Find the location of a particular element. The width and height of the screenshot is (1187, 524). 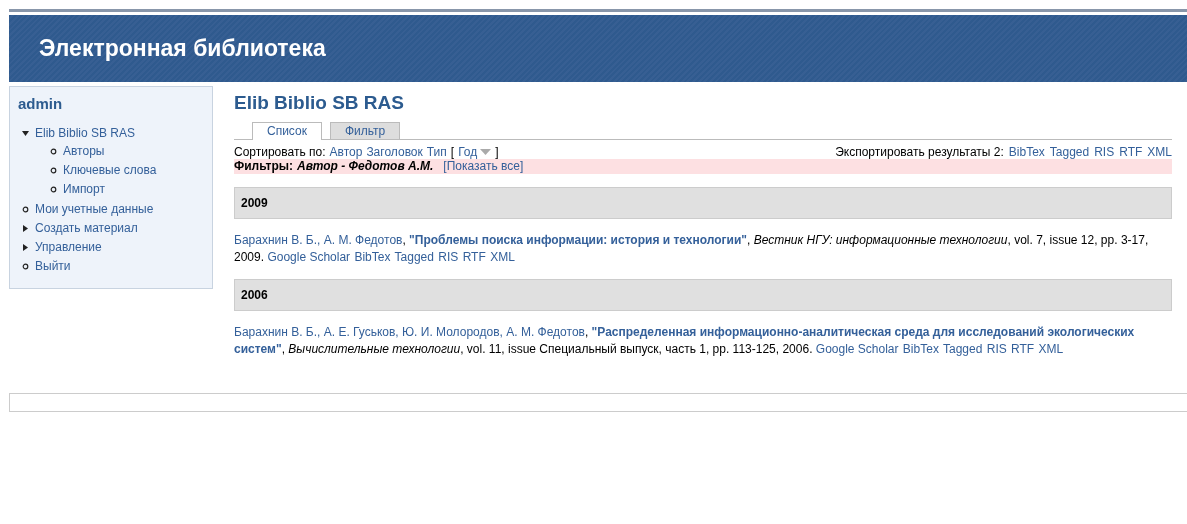

citation: Барахнин В. Б., А. М. Федотов, "Проблемы поиска информации: история и технологии", Вестник НГУ: информационные технологии, vol. 7, issue 12, pp. 3-17, 2009. Google Scholar BibTex Tagged RIS RTF XML is located at coordinates (692, 249).